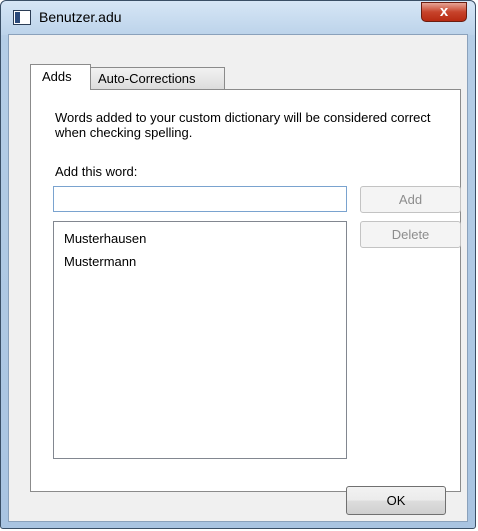  Describe the element at coordinates (205, 238) in the screenshot. I see `list-item: Musterhausen` at that location.